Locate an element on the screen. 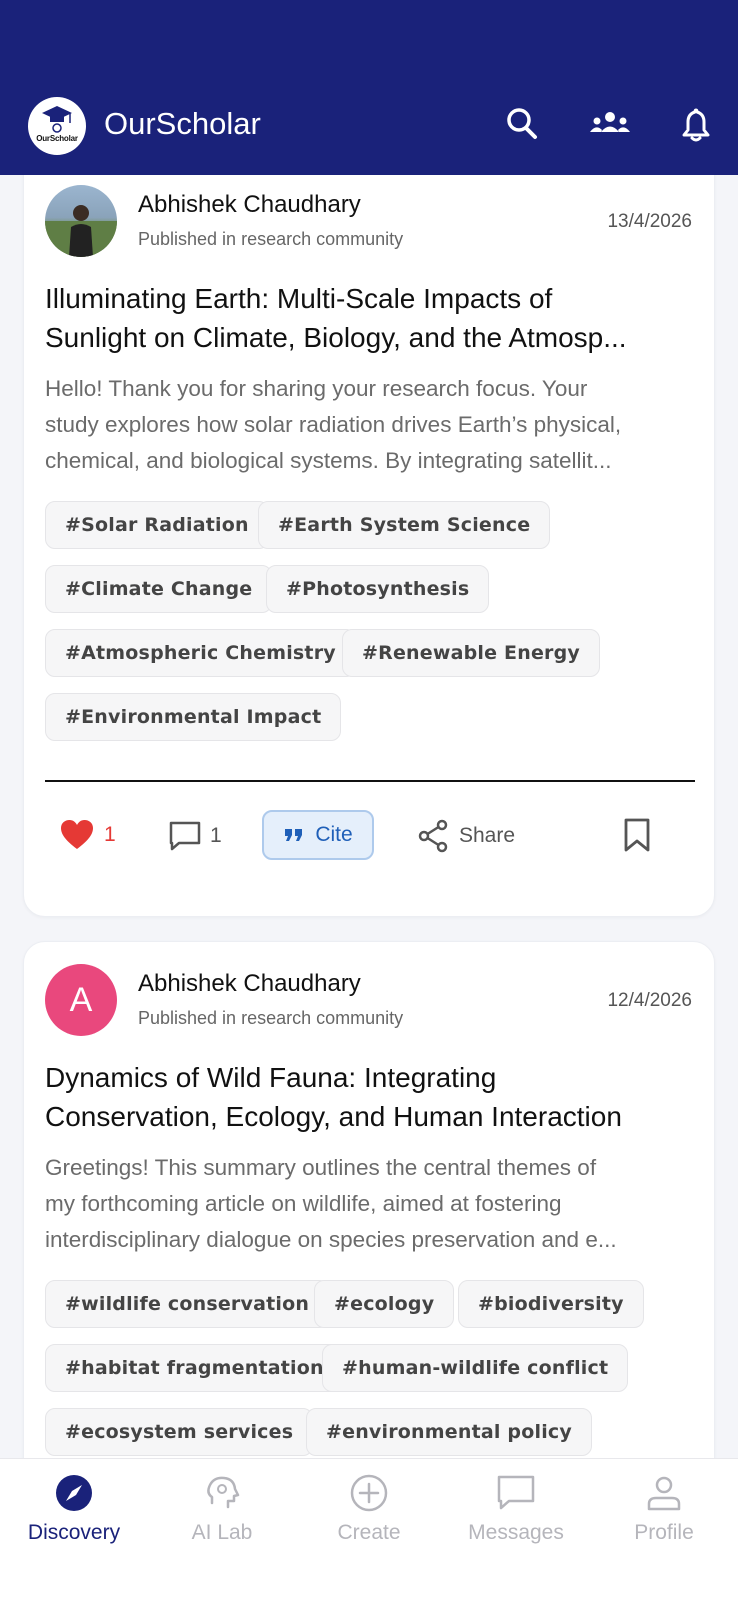 This screenshot has height=1600, width=738. nav-create: Create is located at coordinates (369, 1519).